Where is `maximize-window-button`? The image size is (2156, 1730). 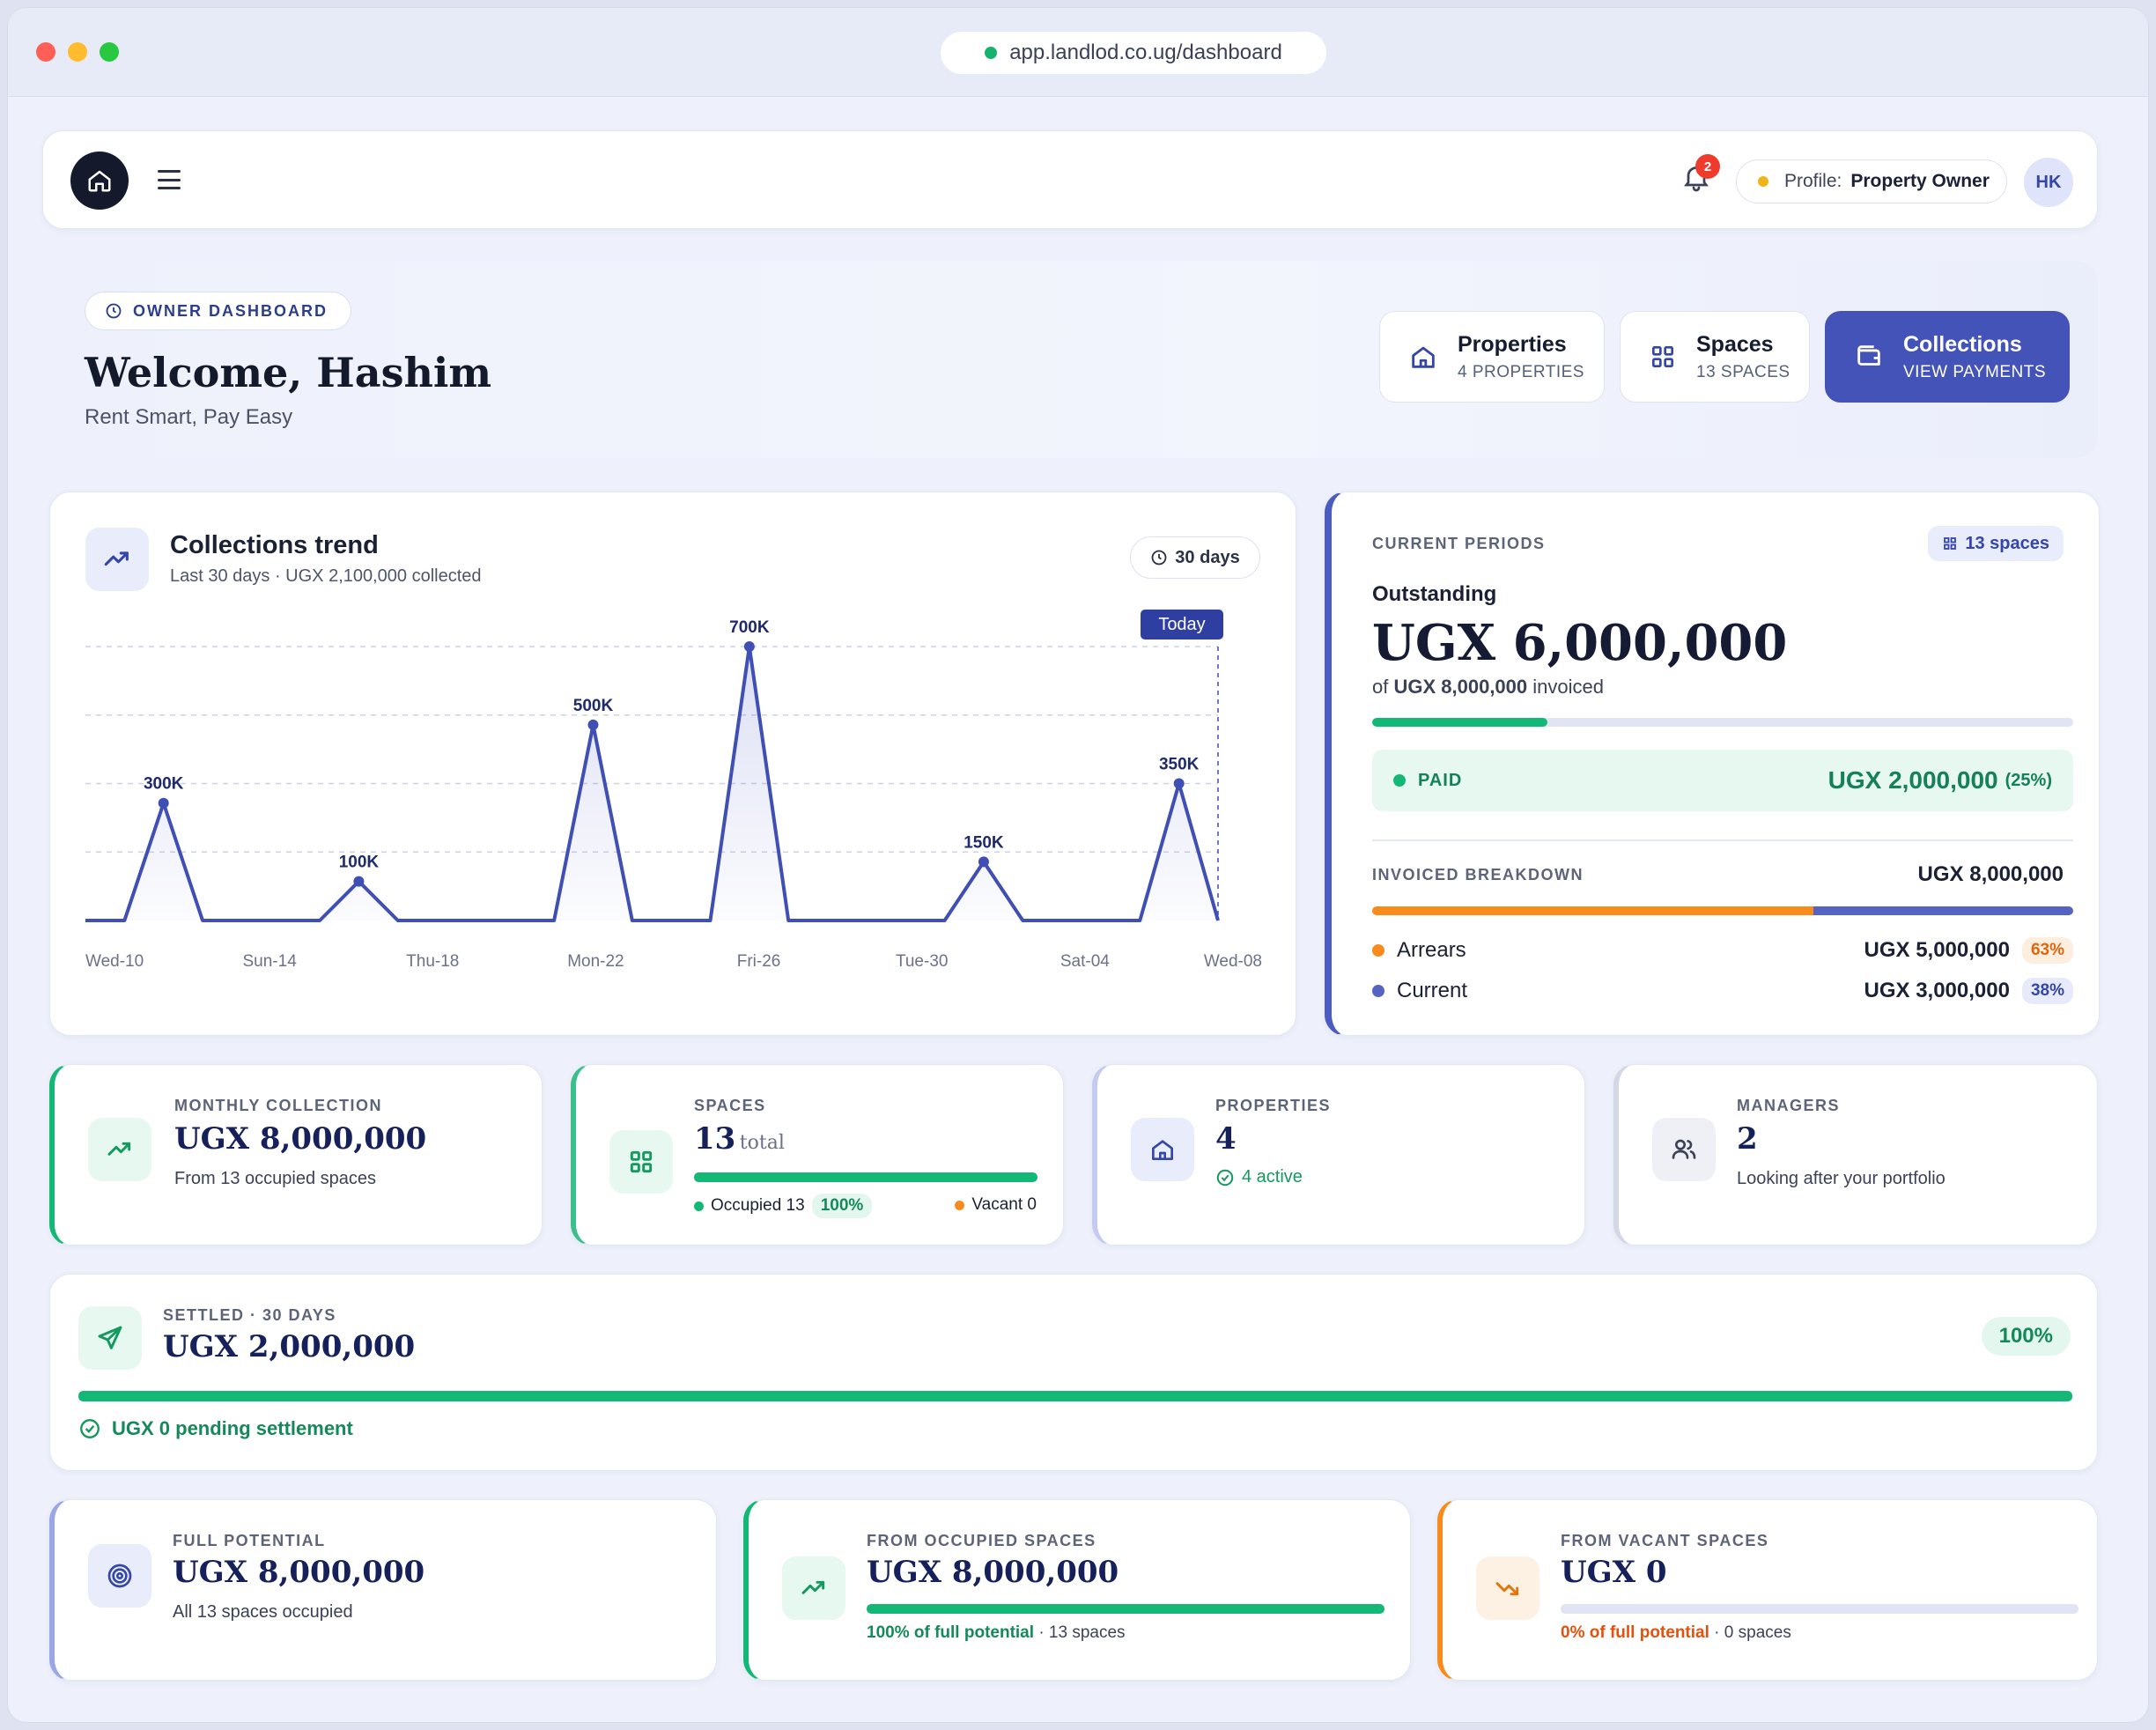 maximize-window-button is located at coordinates (109, 52).